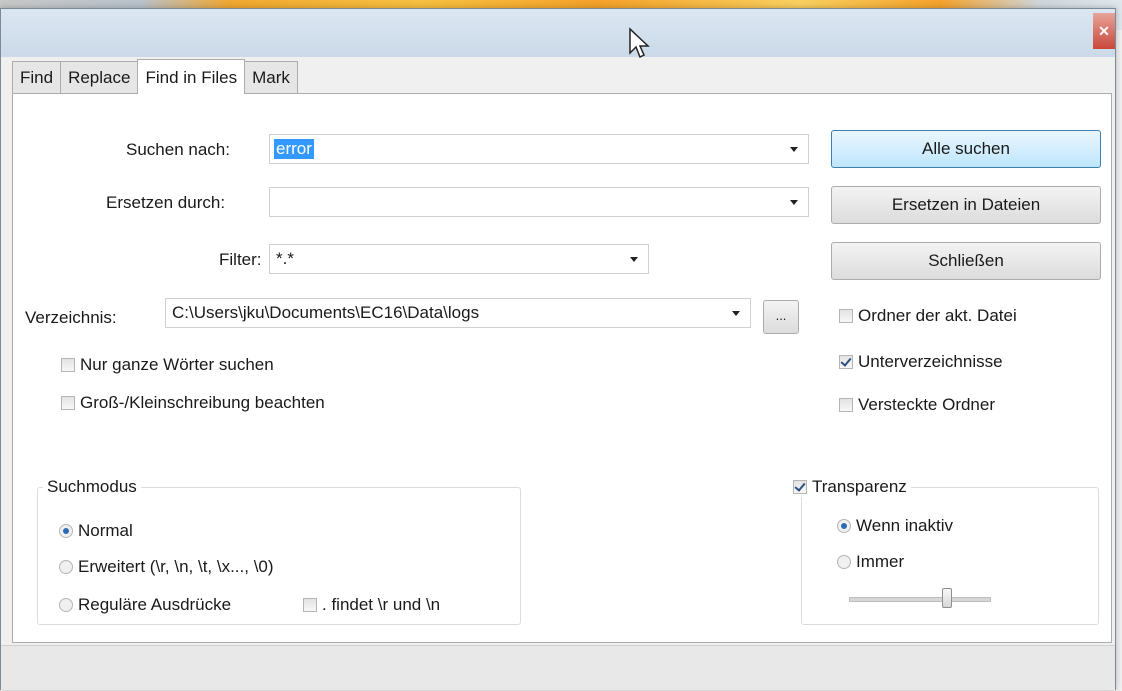 The image size is (1122, 691). What do you see at coordinates (905, 525) in the screenshot?
I see `transparency-inactive-label: Wenn inaktiv` at bounding box center [905, 525].